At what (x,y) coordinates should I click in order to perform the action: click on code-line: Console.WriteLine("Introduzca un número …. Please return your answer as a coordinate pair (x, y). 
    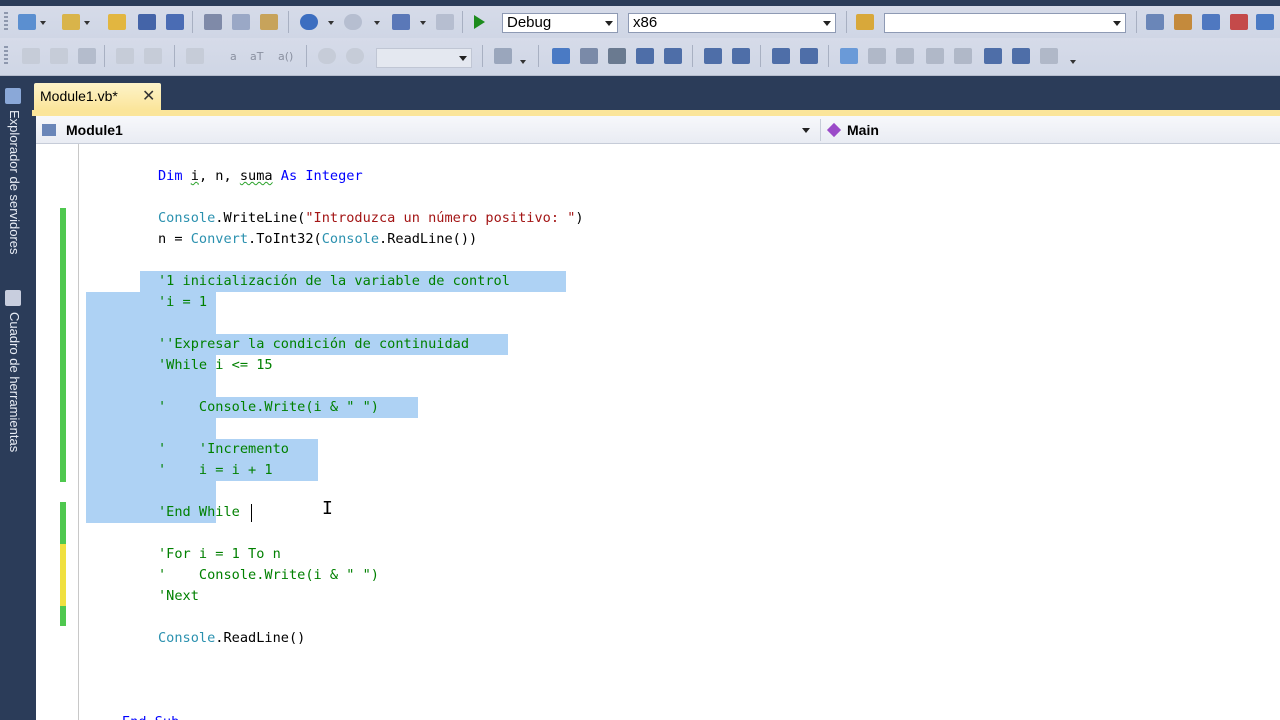
    Looking at the image, I should click on (371, 218).